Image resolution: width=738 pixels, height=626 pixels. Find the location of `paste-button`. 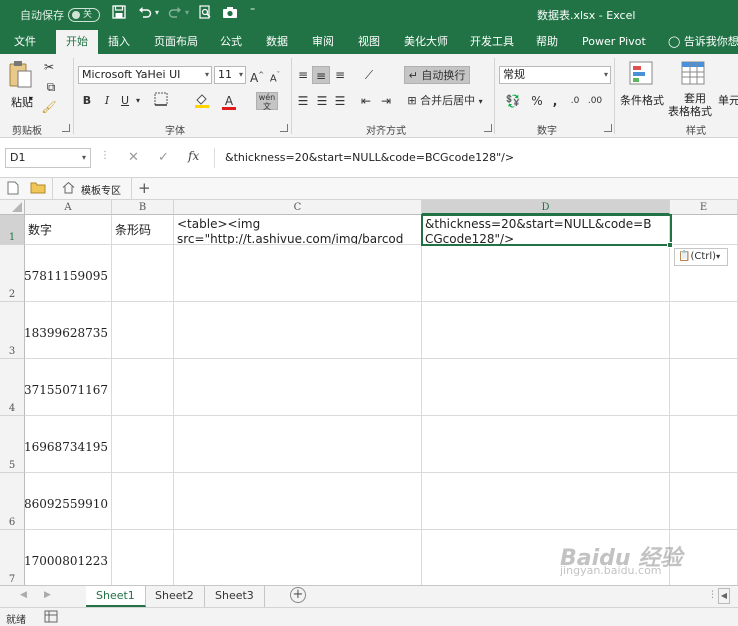

paste-button is located at coordinates (21, 76).